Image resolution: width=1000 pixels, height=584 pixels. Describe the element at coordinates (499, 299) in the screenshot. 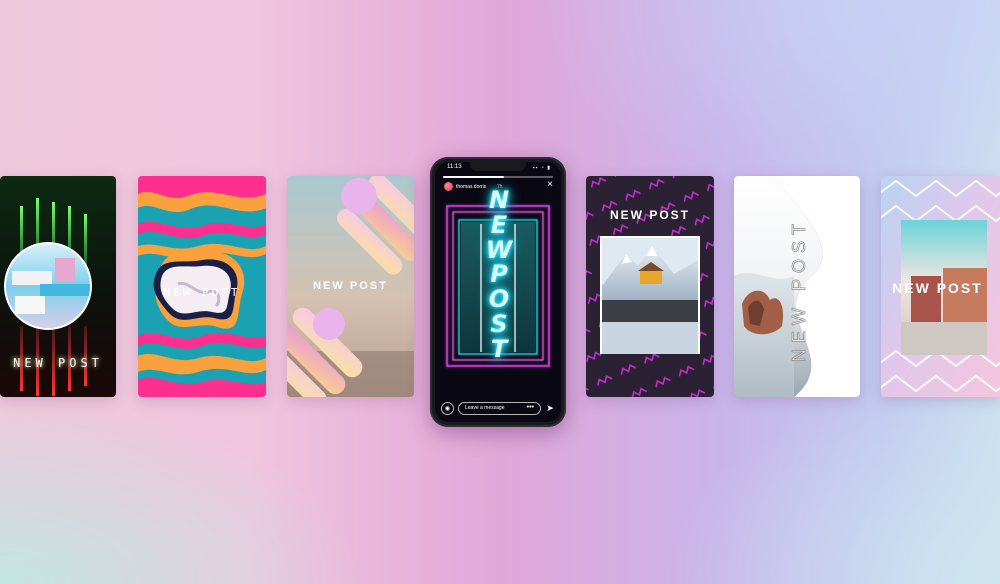

I see `neon-letter: O` at that location.